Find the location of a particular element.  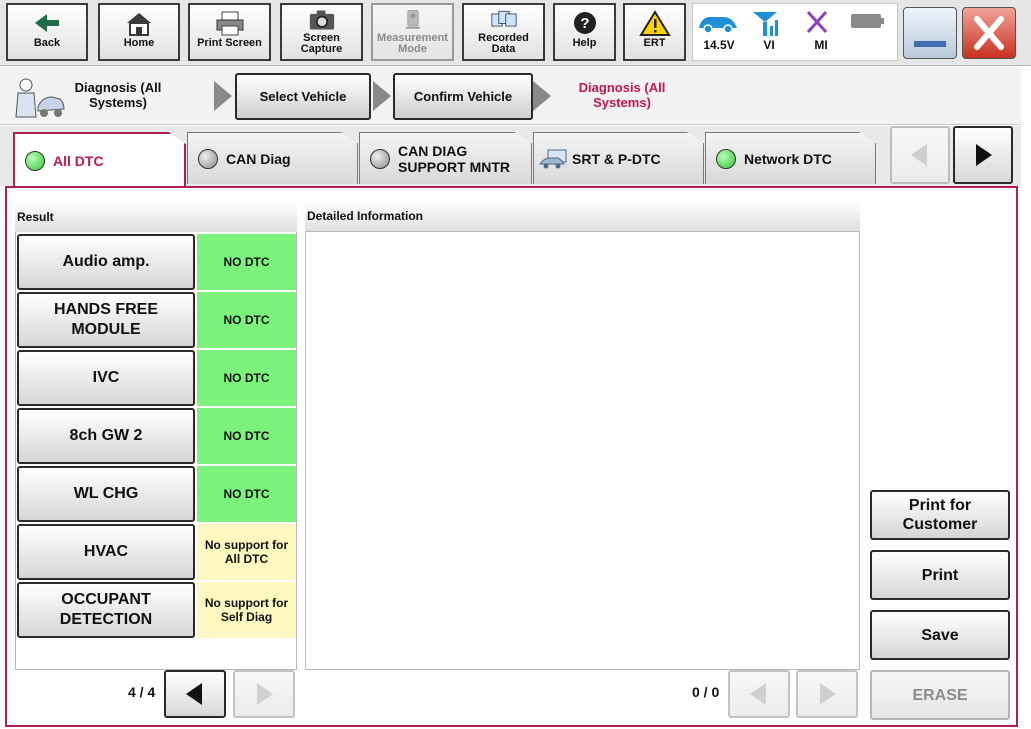

table-row: IVC NO DTC is located at coordinates (156, 379).